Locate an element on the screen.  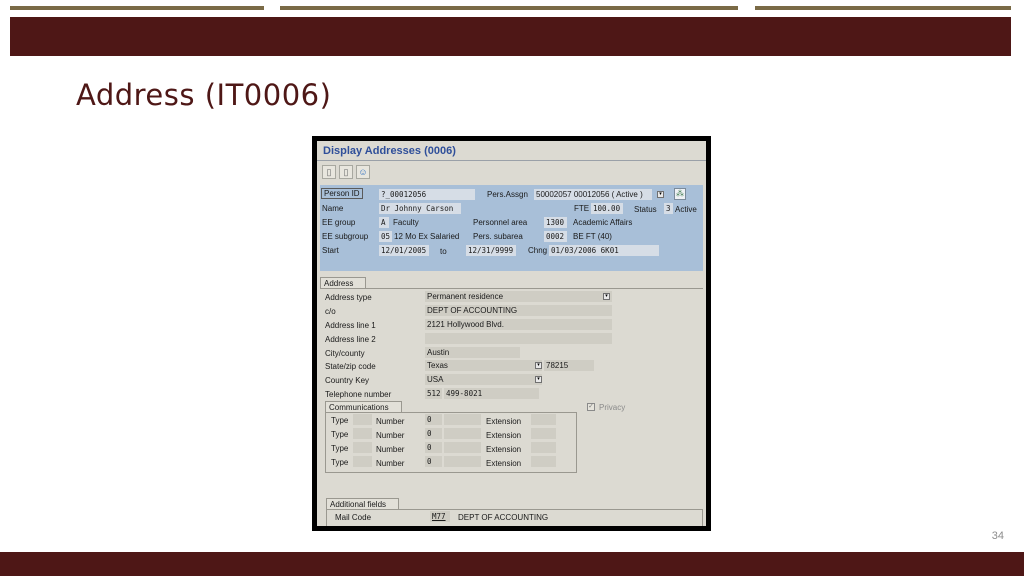
dropdown-icon: ▾ is located at coordinates (660, 194).